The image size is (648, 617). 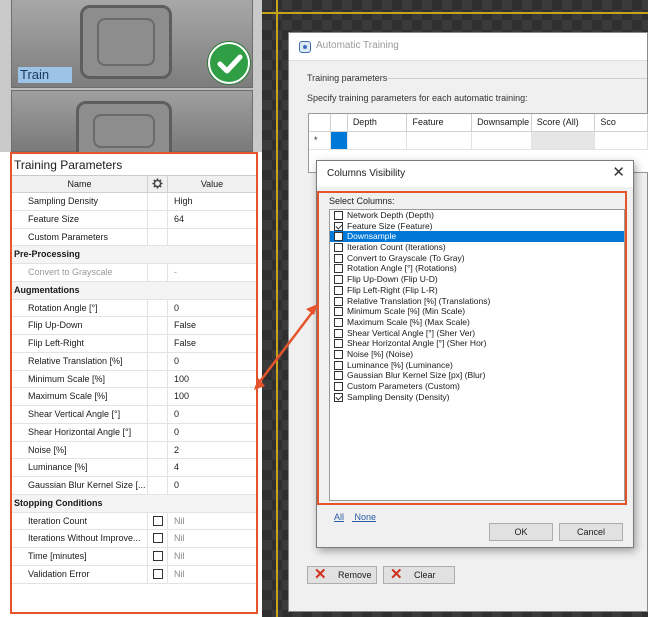 I want to click on cancel-button: Cancel, so click(x=591, y=532).